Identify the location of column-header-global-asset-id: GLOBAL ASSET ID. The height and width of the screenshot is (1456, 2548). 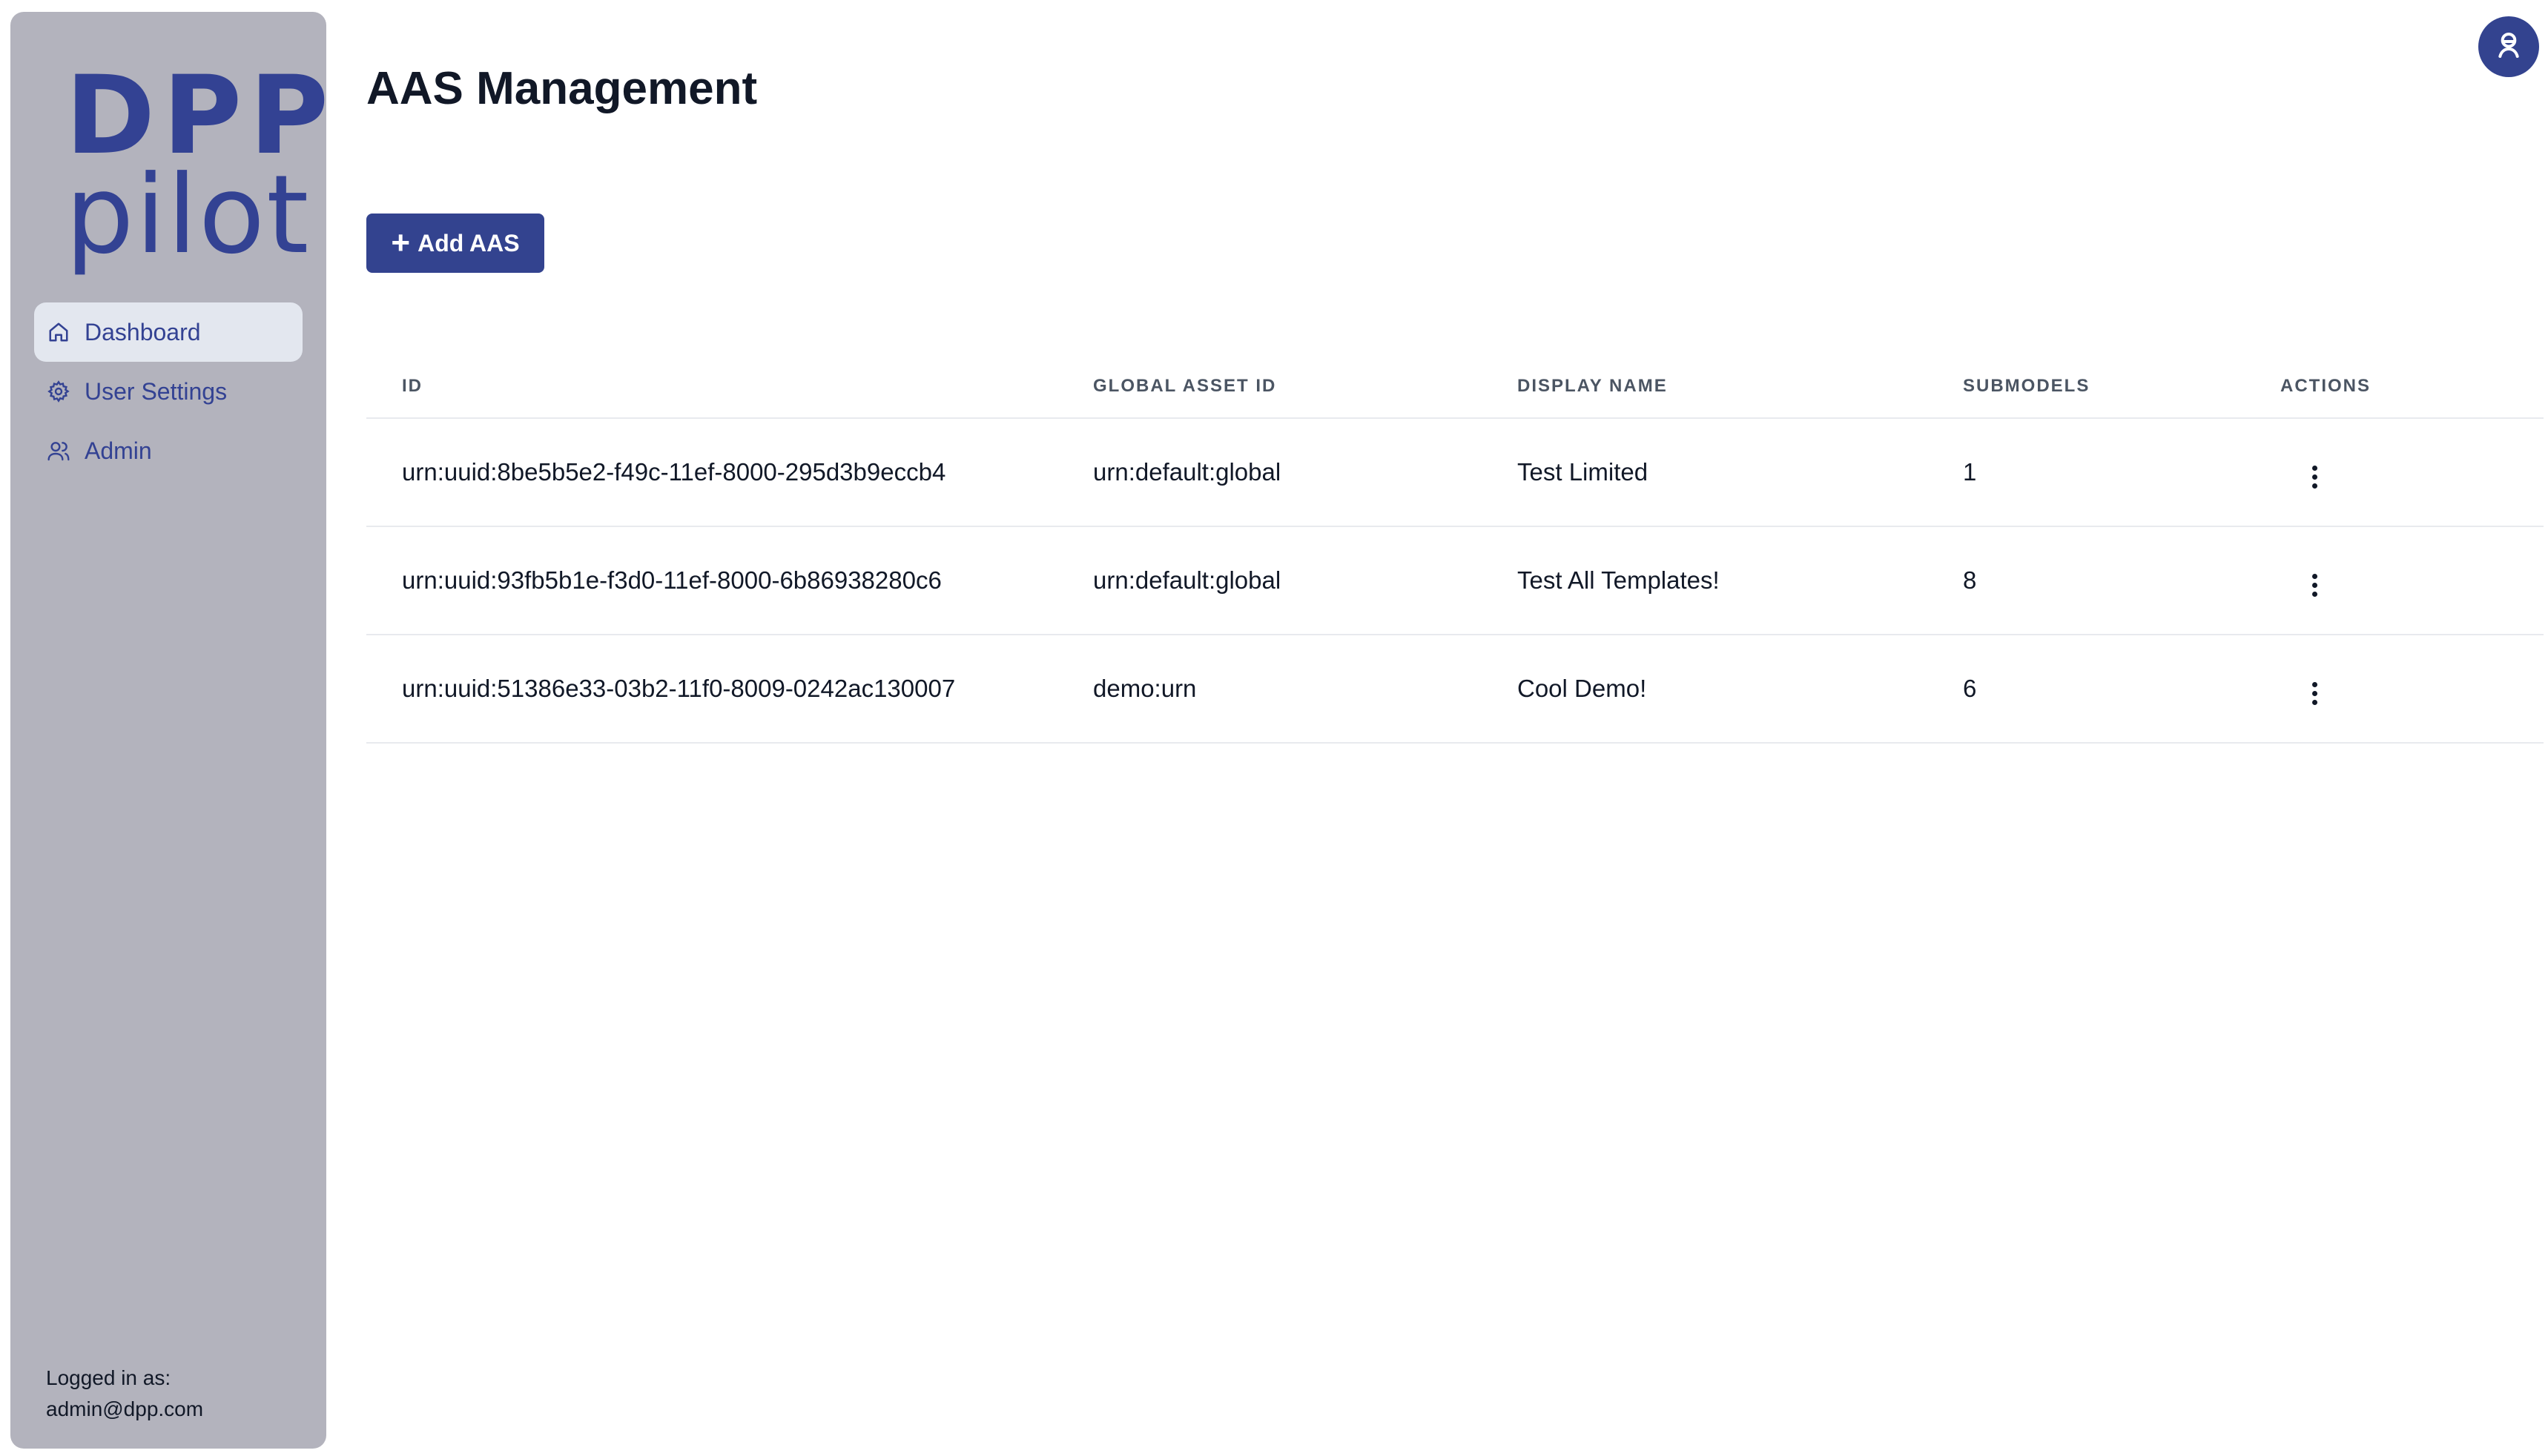
(1305, 386).